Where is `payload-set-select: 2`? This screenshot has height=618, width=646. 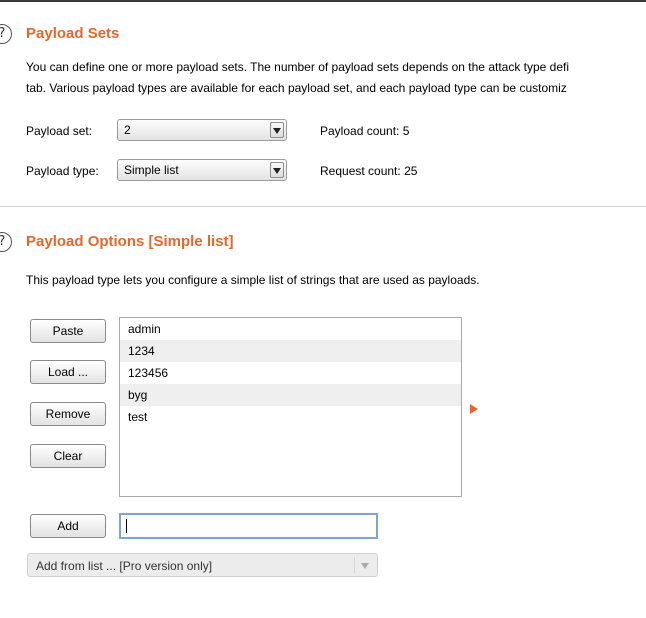
payload-set-select: 2 is located at coordinates (202, 130).